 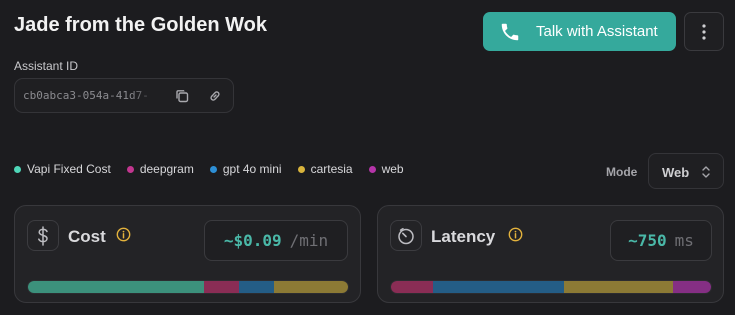 I want to click on more-options-button, so click(x=704, y=31).